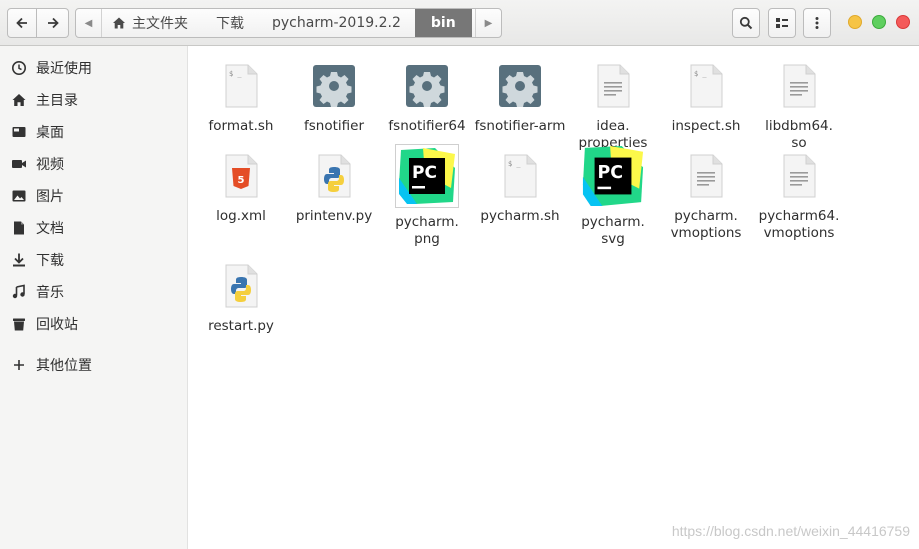 The height and width of the screenshot is (549, 919). I want to click on picture-icon, so click(19, 196).